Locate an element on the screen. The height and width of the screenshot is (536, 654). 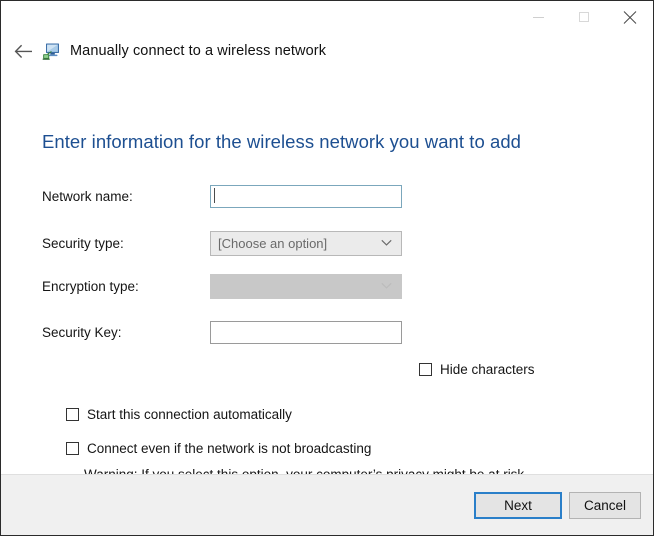
close-icon is located at coordinates (630, 17).